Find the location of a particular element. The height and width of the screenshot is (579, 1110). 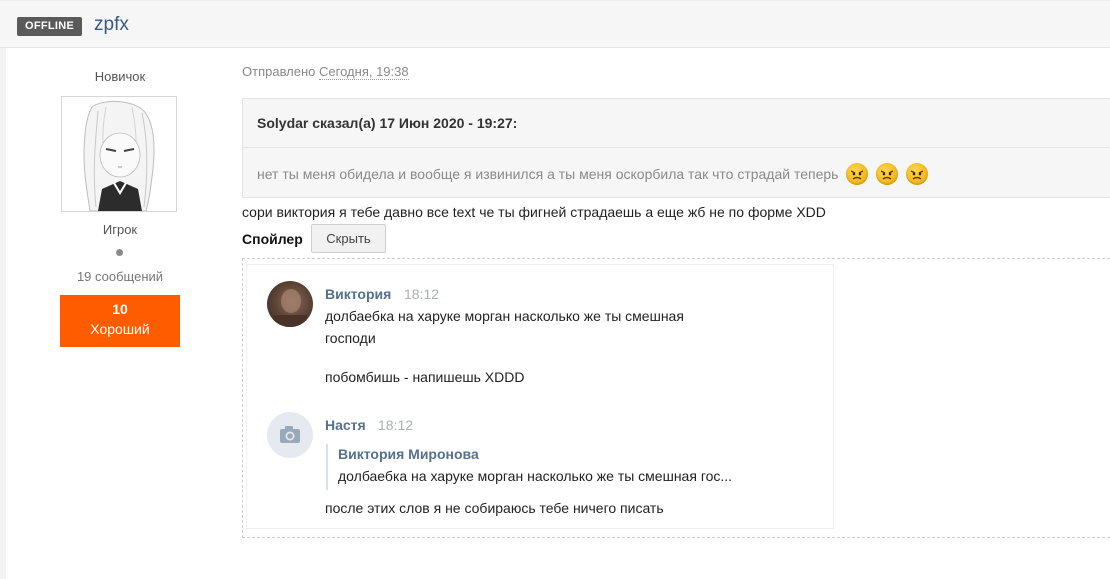

reputation-badge: 10 Хороший is located at coordinates (120, 321).